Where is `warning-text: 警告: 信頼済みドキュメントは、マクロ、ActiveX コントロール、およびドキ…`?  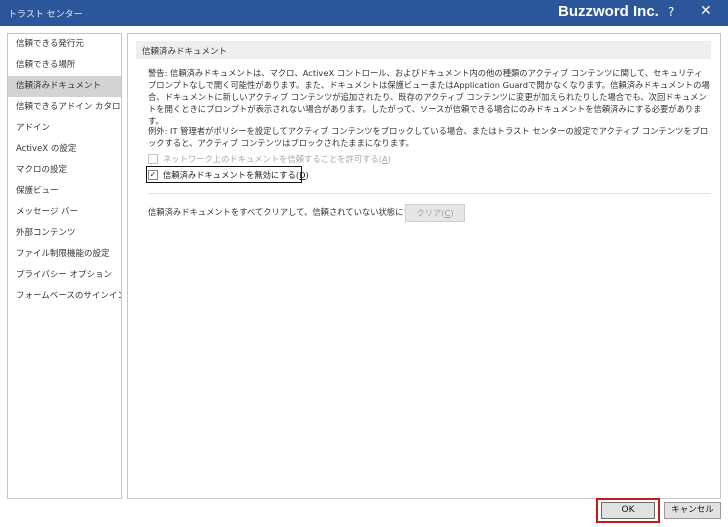
warning-text: 警告: 信頼済みドキュメントは、マクロ、ActiveX コントロール、およびドキ… is located at coordinates (429, 97).